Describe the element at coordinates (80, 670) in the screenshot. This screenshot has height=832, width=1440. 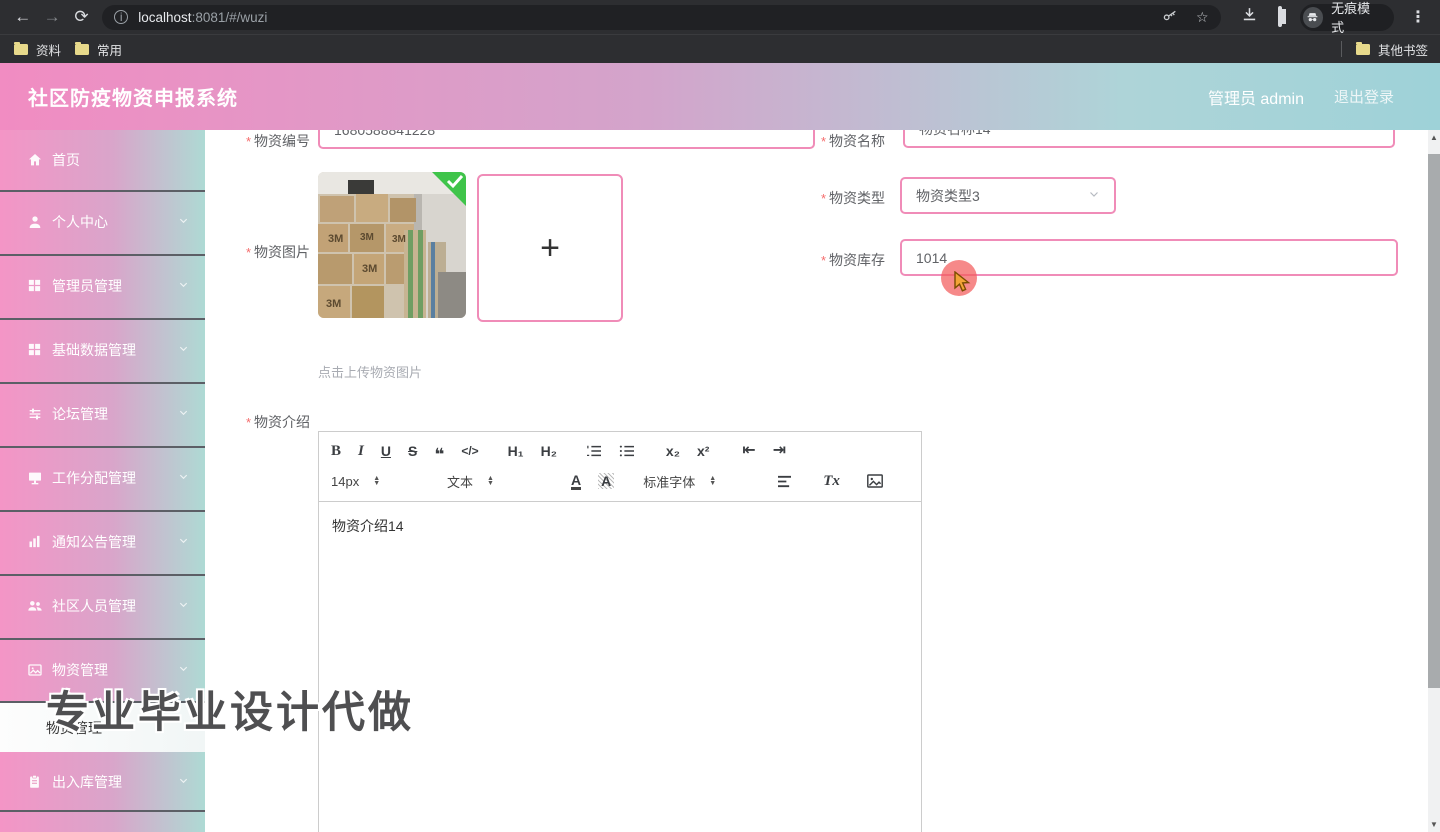
I see `sidebar-item-label: 物资管理` at that location.